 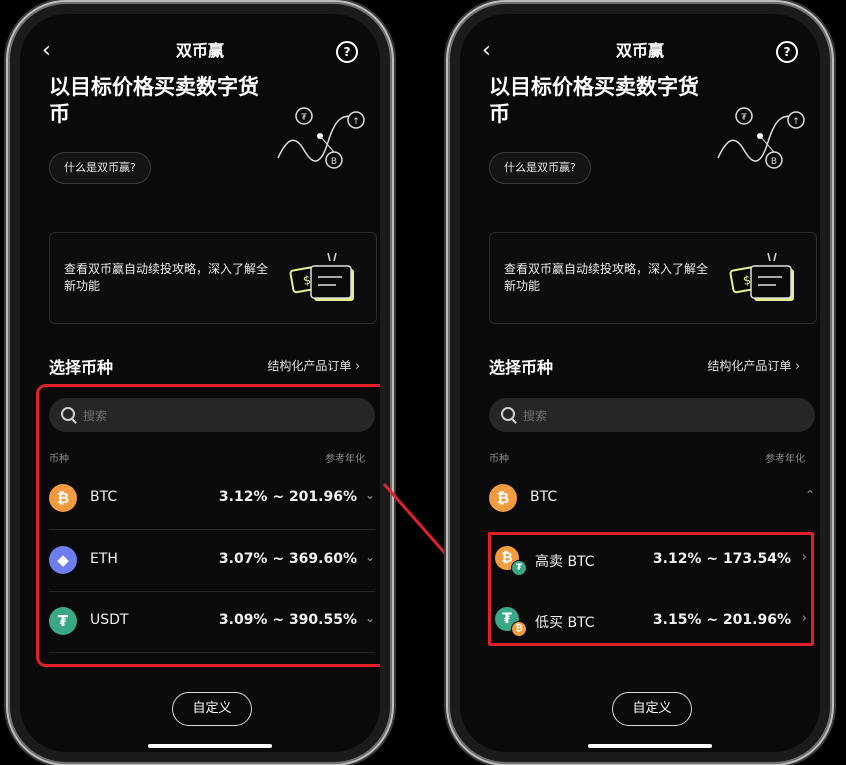 I want to click on search-placeholder: 搜索, so click(x=535, y=416).